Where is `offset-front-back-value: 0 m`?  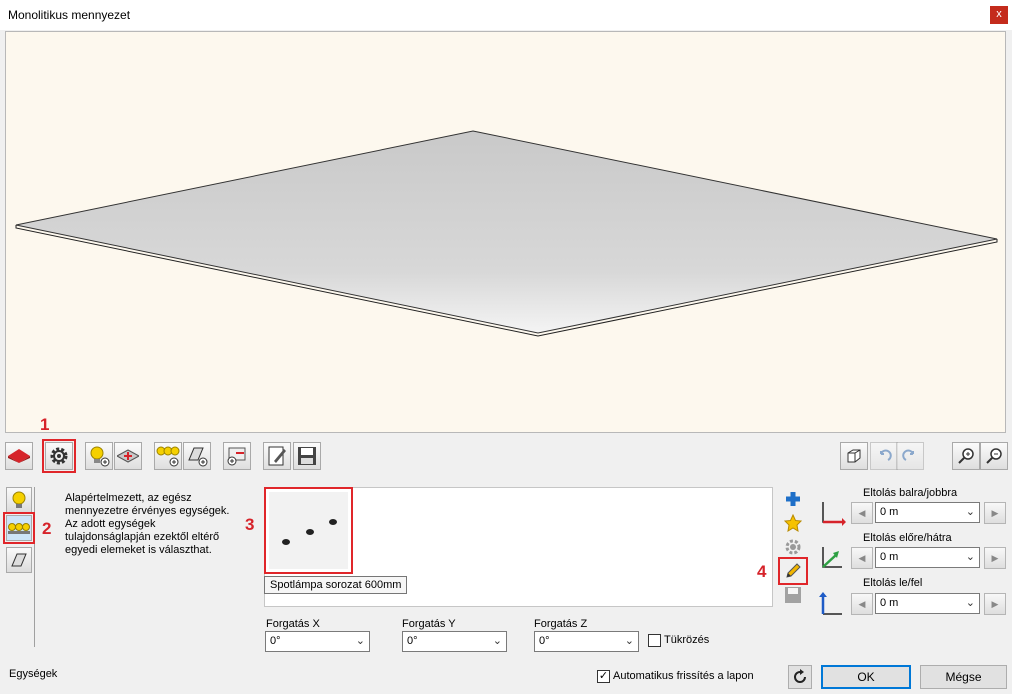 offset-front-back-value: 0 m is located at coordinates (889, 557).